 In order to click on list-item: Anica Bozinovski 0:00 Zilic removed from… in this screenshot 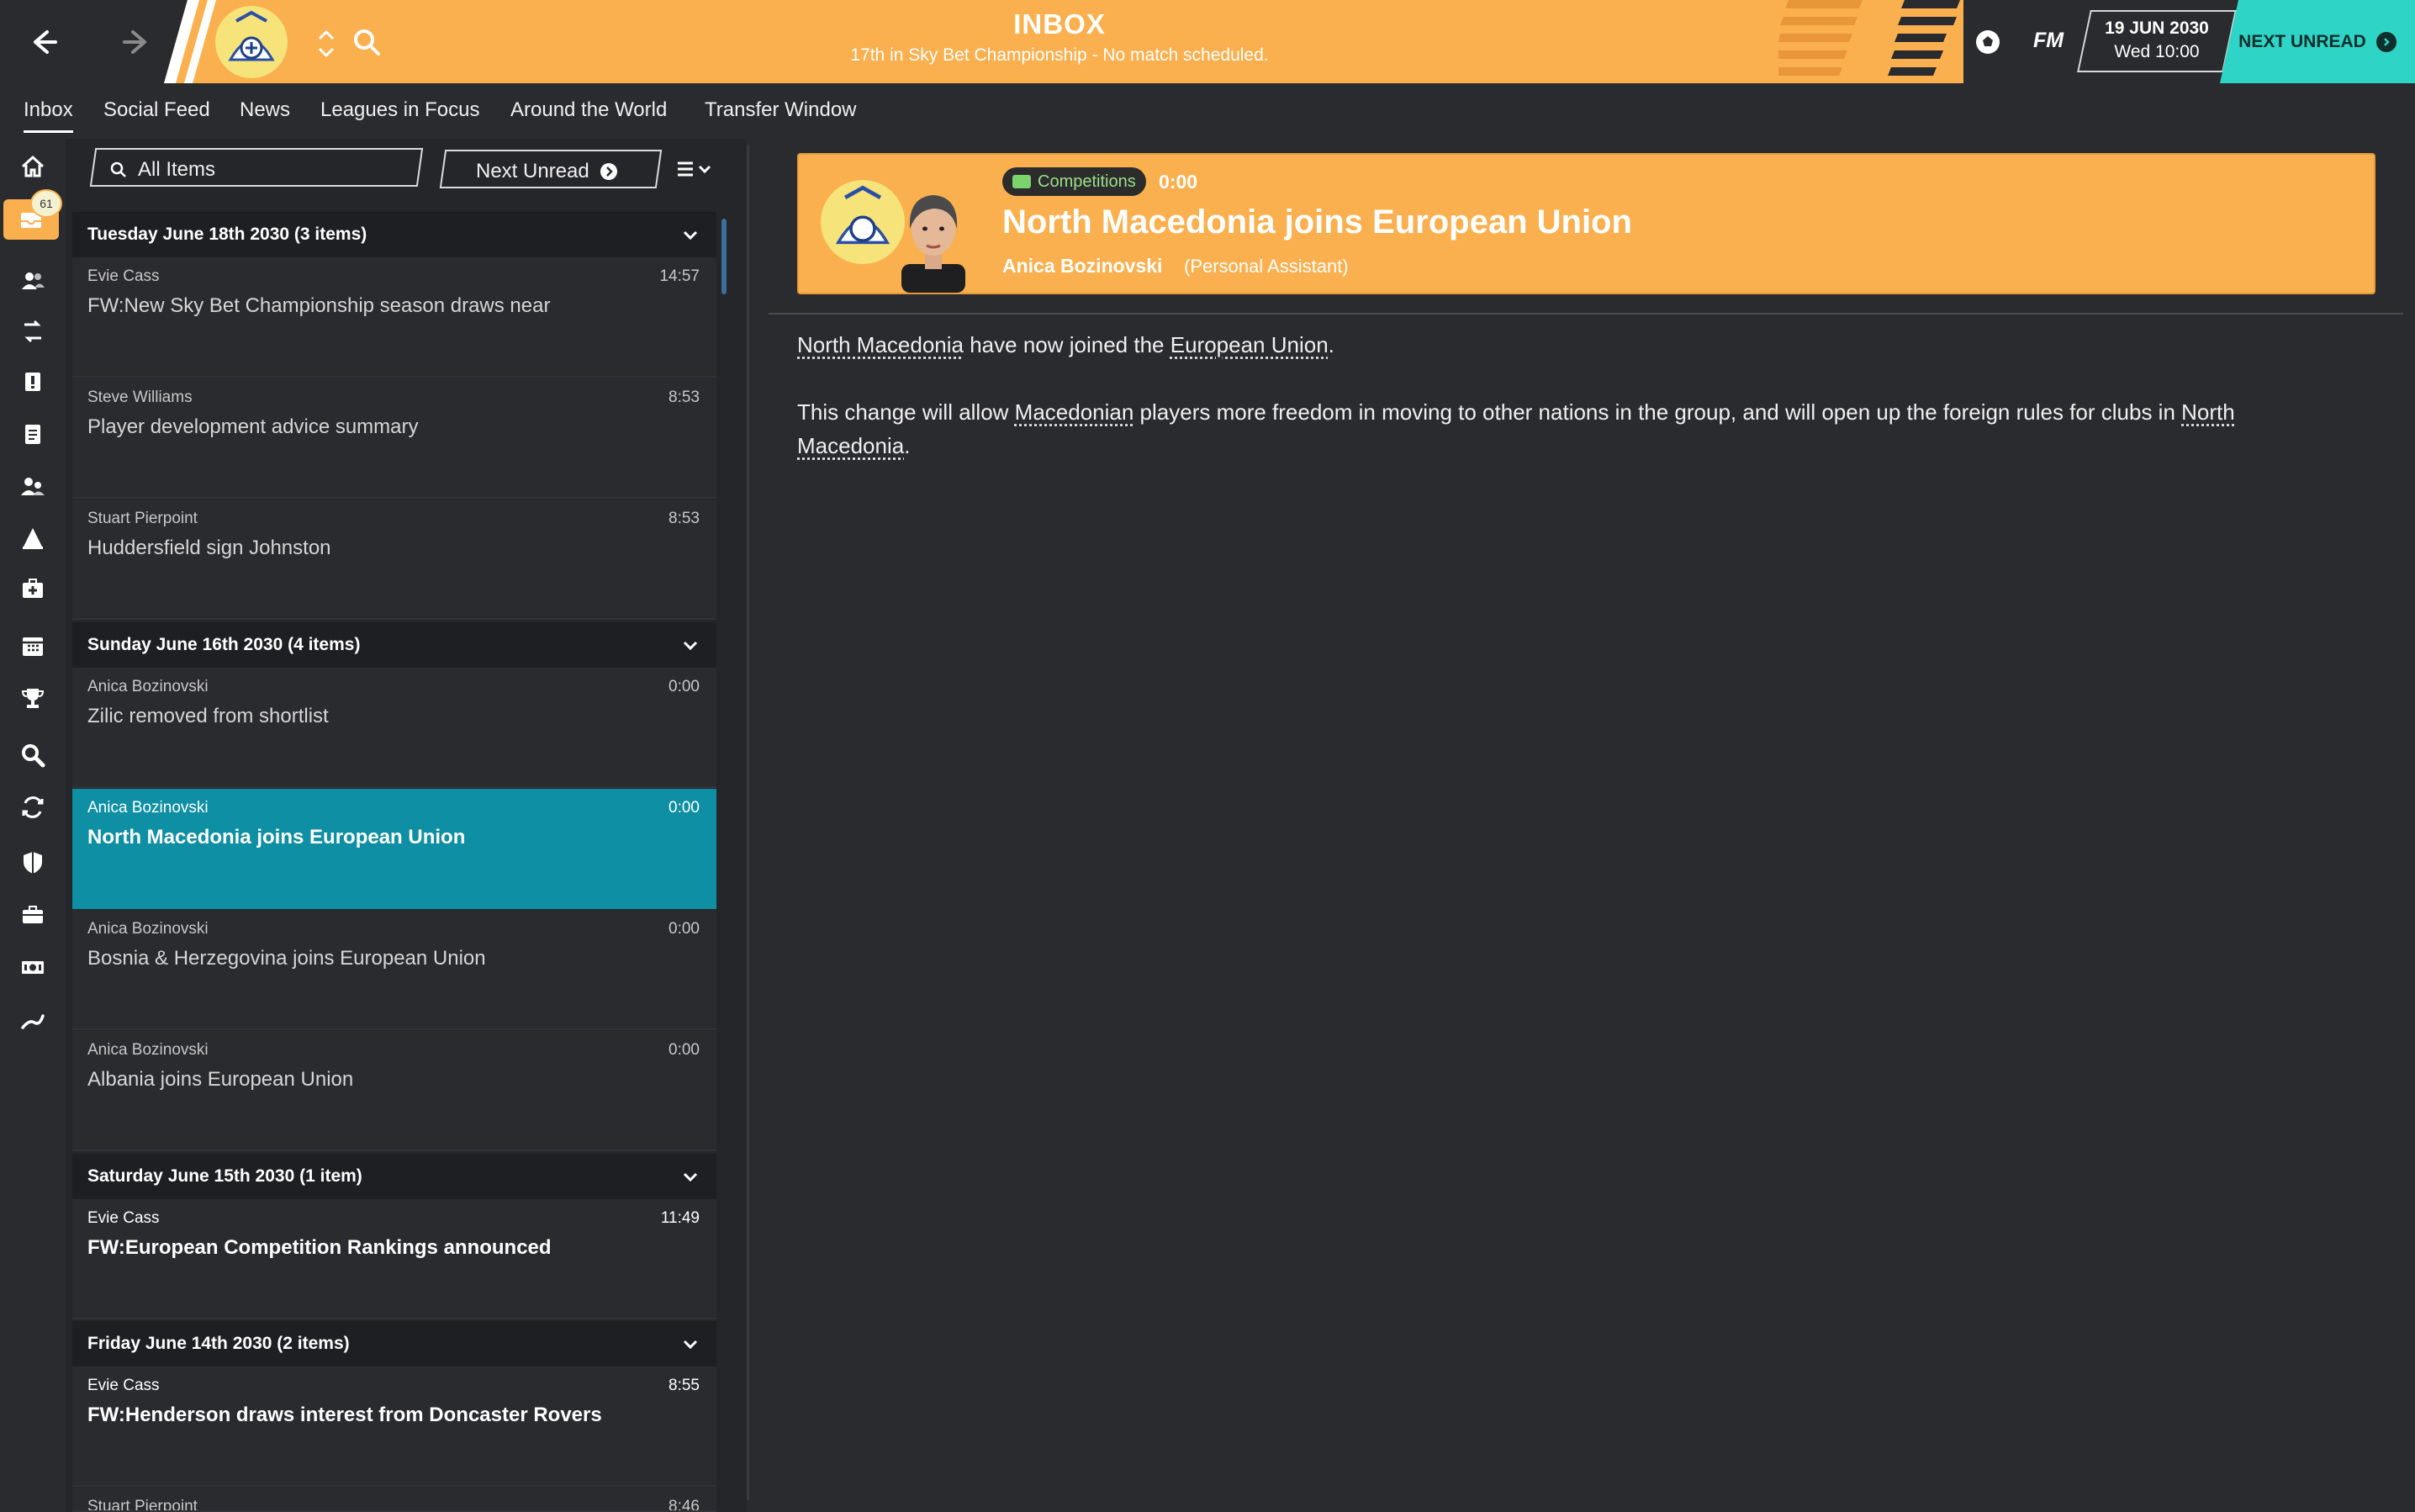, I will do `click(394, 728)`.